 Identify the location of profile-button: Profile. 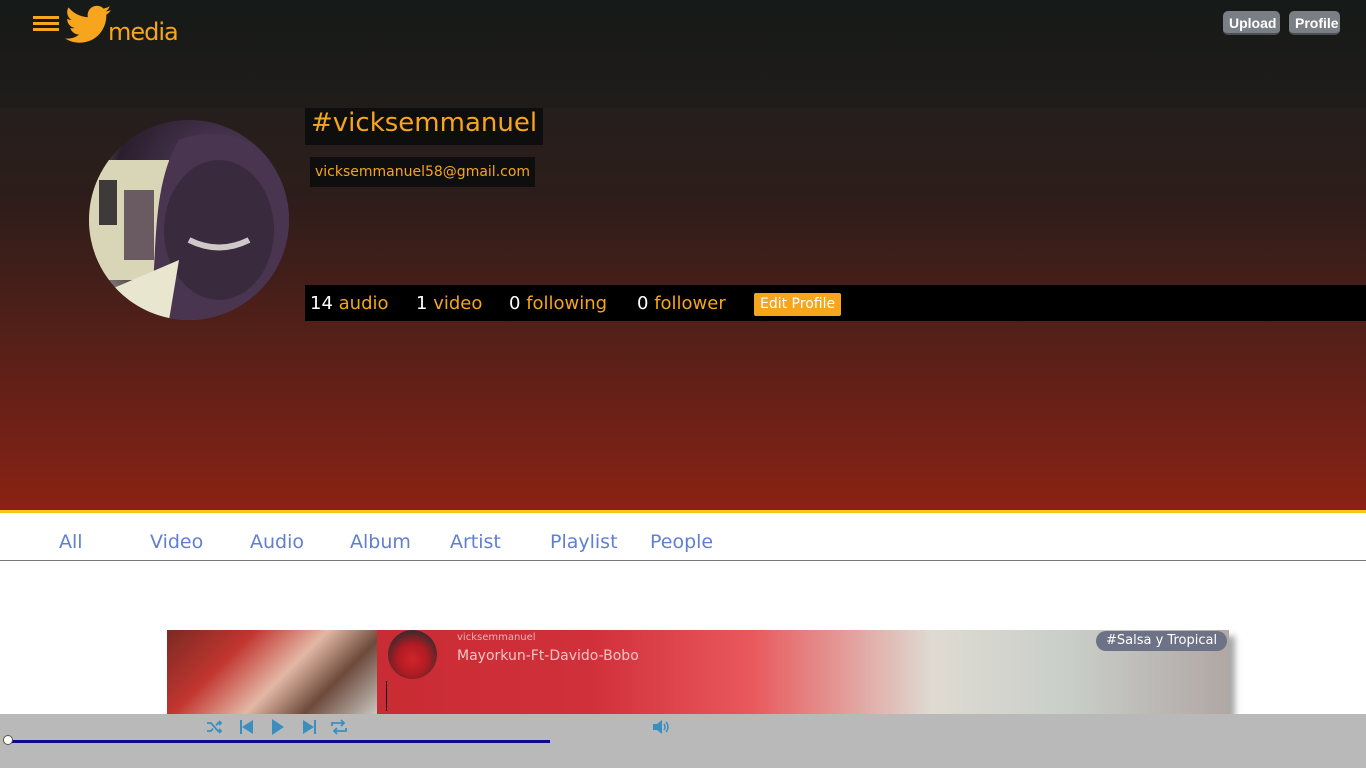
(1314, 23).